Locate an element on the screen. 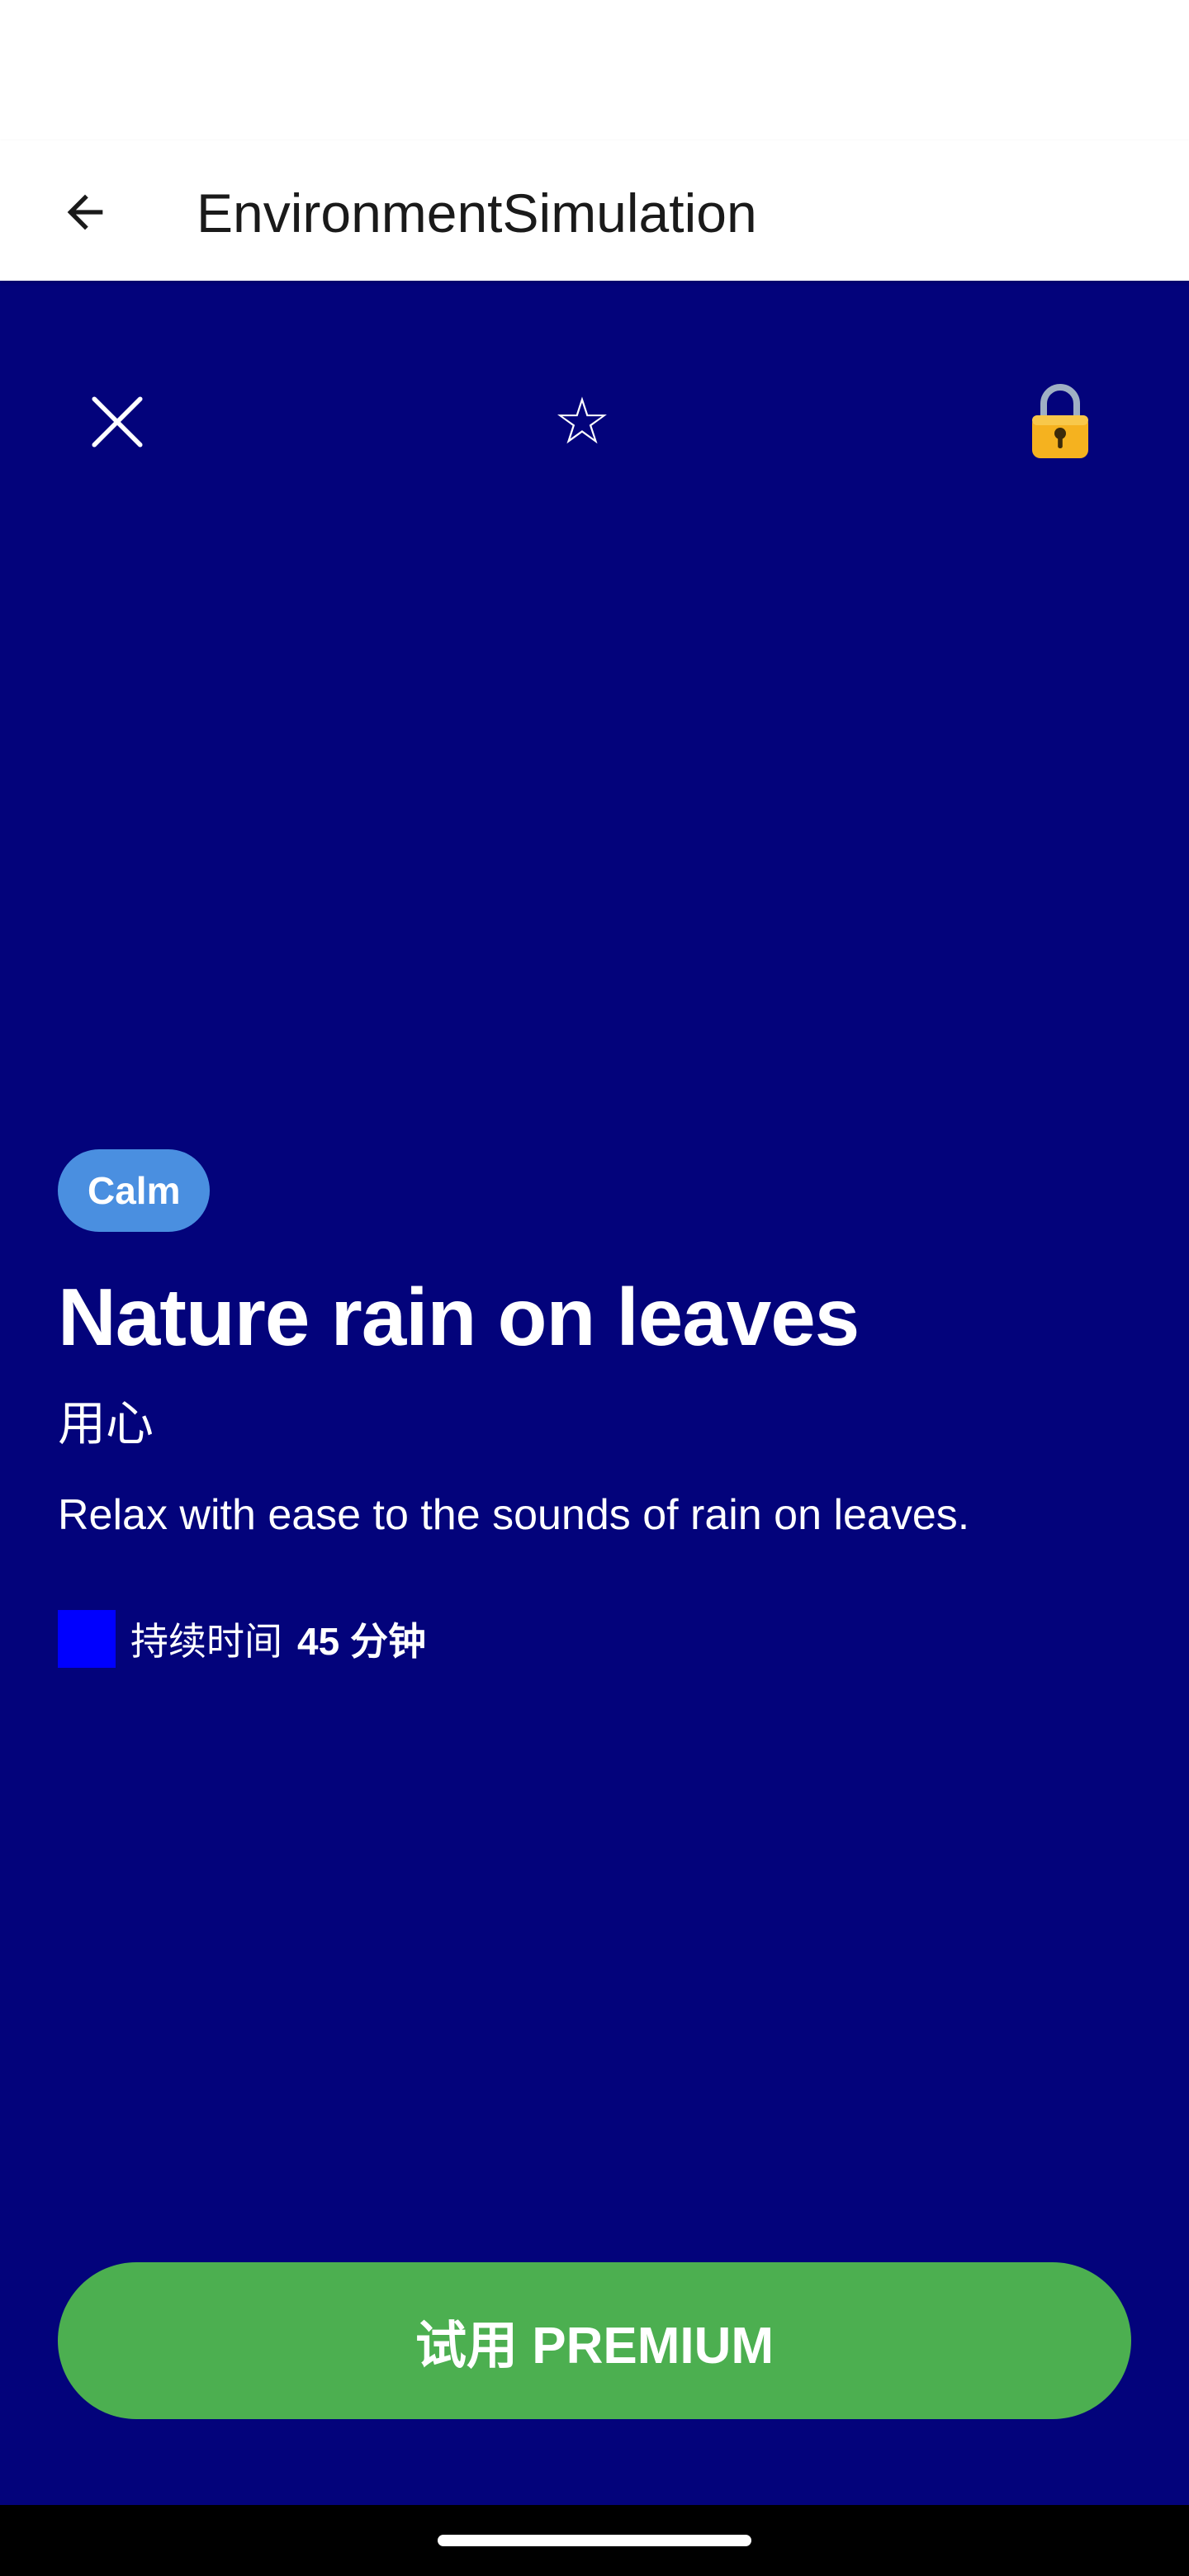  try-premium-button: 试用 PREMIUM is located at coordinates (594, 2340).